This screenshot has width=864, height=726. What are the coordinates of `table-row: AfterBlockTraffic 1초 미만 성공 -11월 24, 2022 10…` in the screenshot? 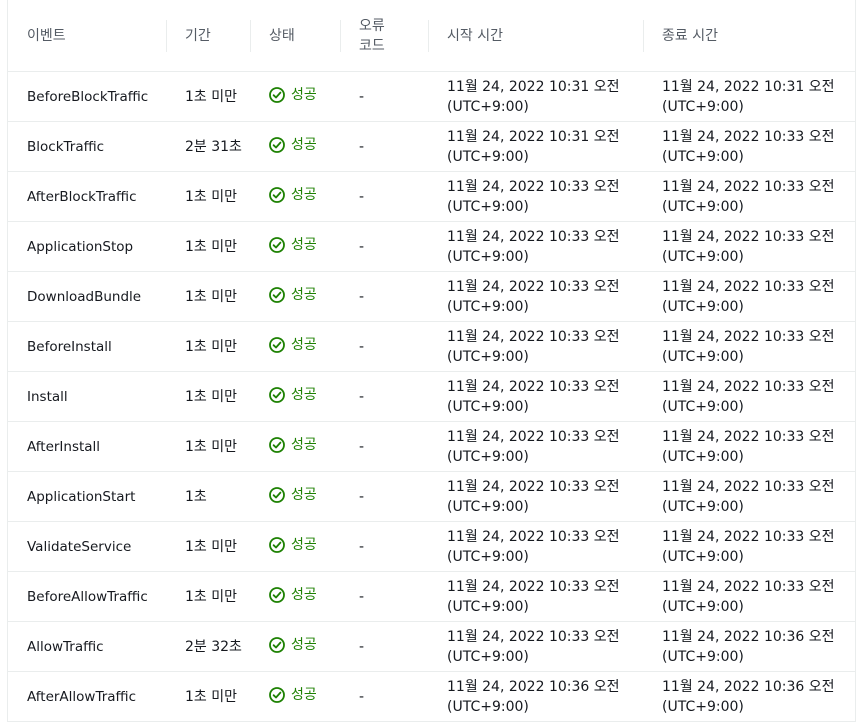 It's located at (431, 196).